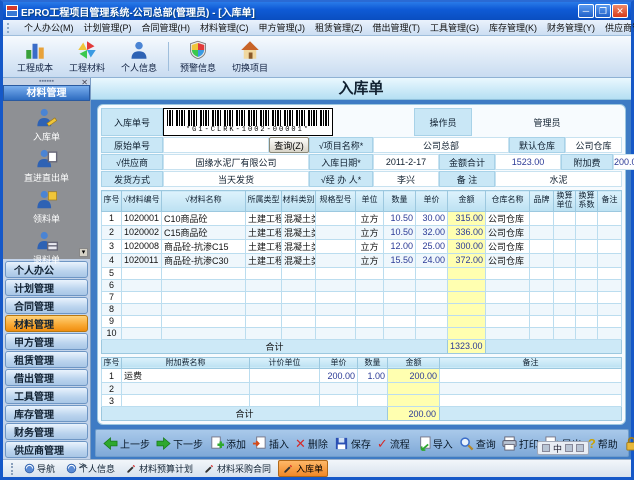  I want to click on 插入-button: 插入, so click(270, 443).